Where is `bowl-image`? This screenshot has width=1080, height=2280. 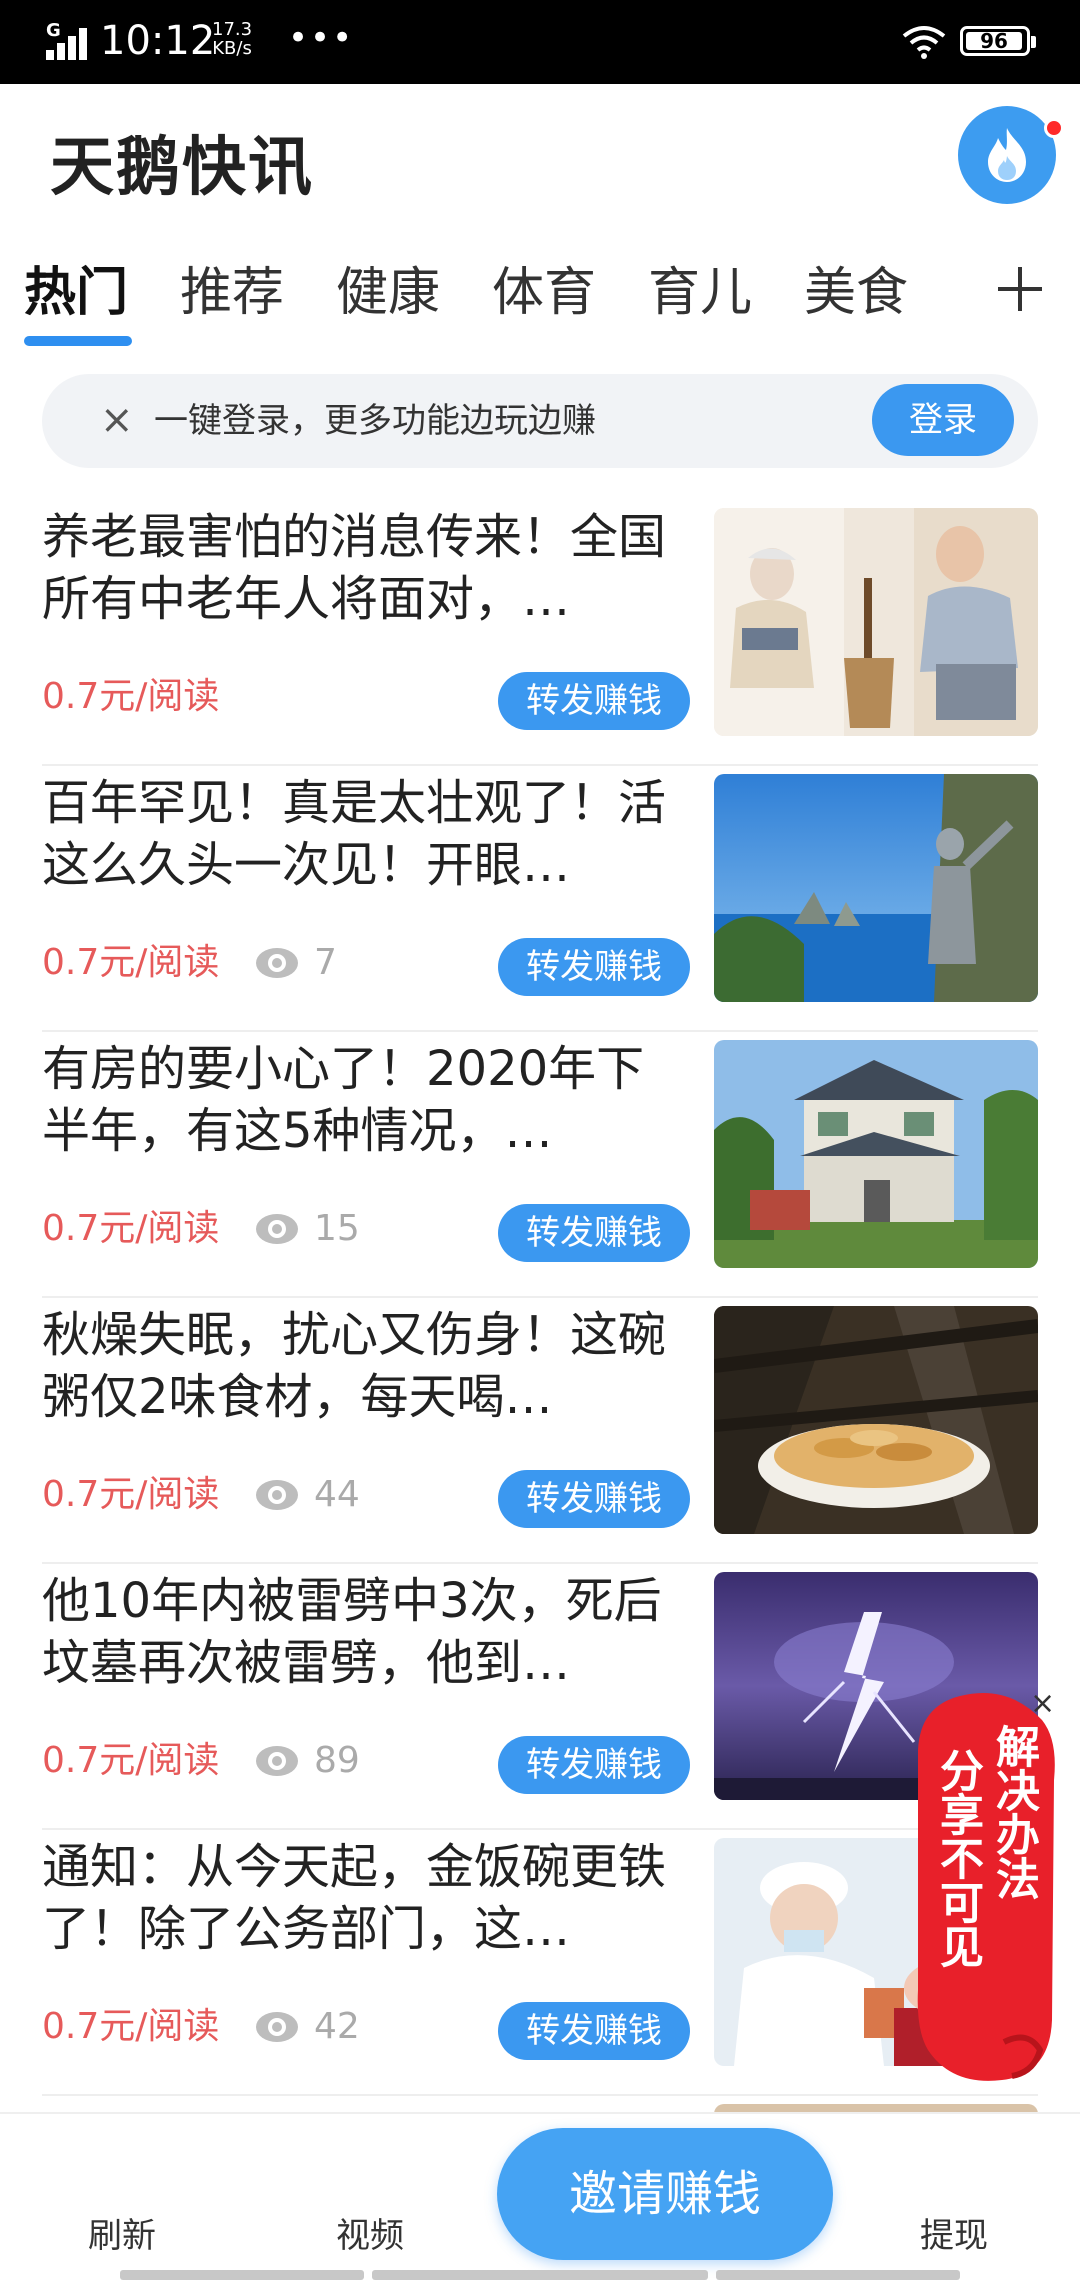 bowl-image is located at coordinates (876, 1420).